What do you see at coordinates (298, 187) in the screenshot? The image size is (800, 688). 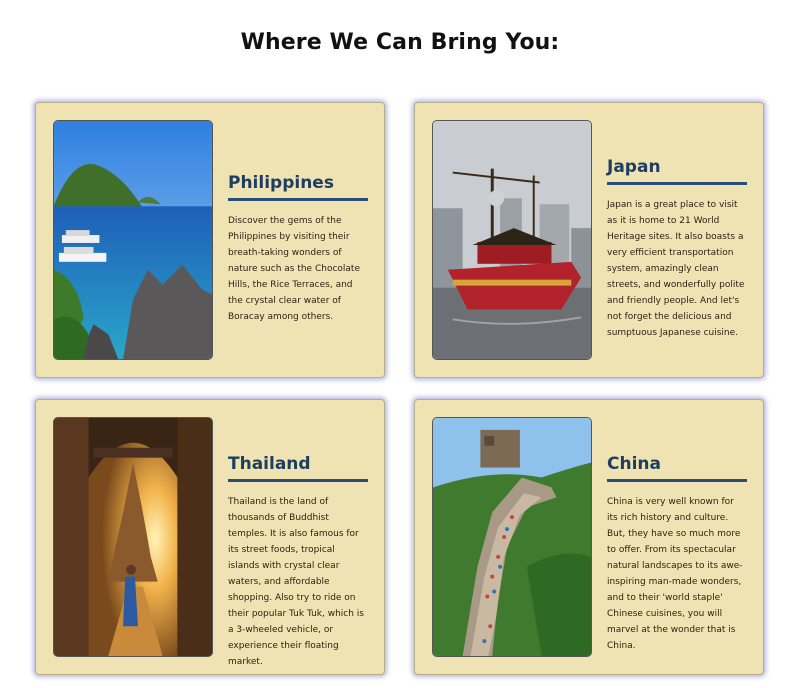 I see `destination-title: Philippines` at bounding box center [298, 187].